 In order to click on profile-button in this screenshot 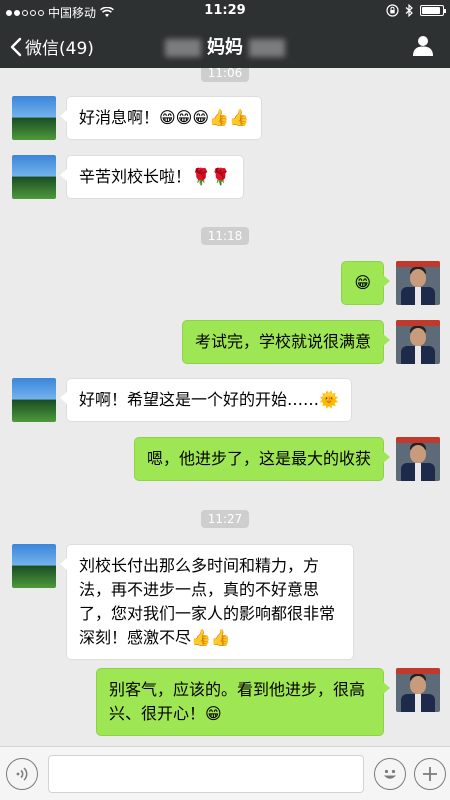, I will do `click(423, 47)`.